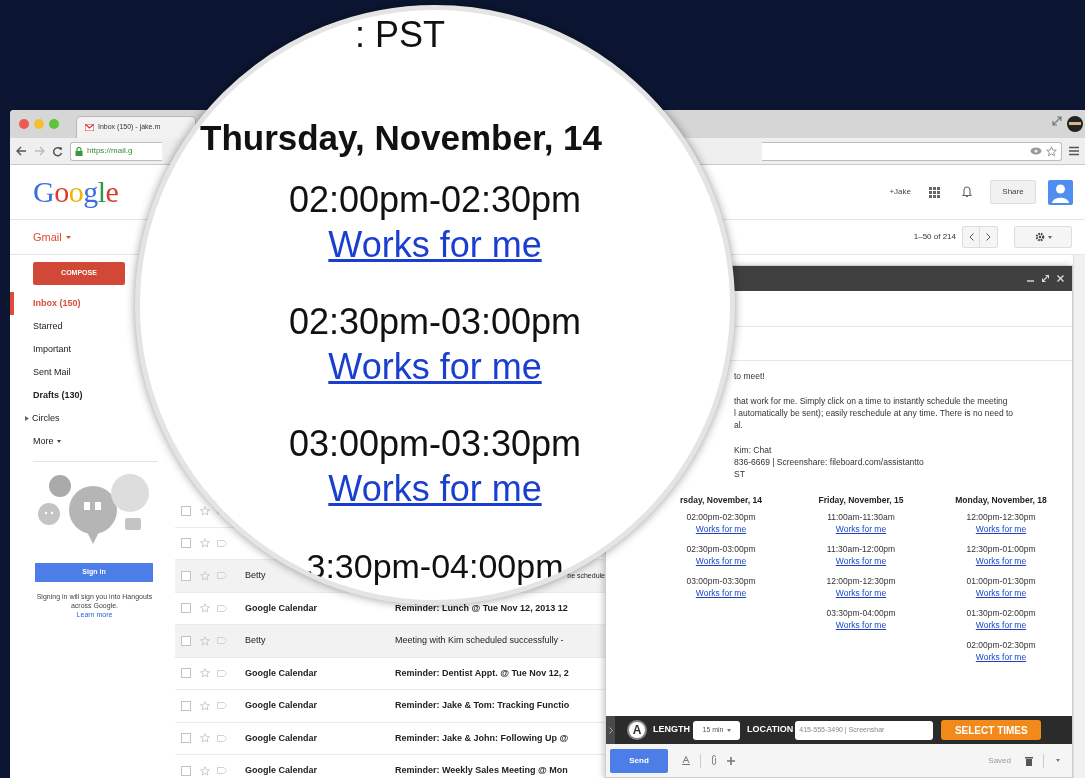  What do you see at coordinates (861, 517) in the screenshot?
I see `time-slot: 11:00am-11:30am` at bounding box center [861, 517].